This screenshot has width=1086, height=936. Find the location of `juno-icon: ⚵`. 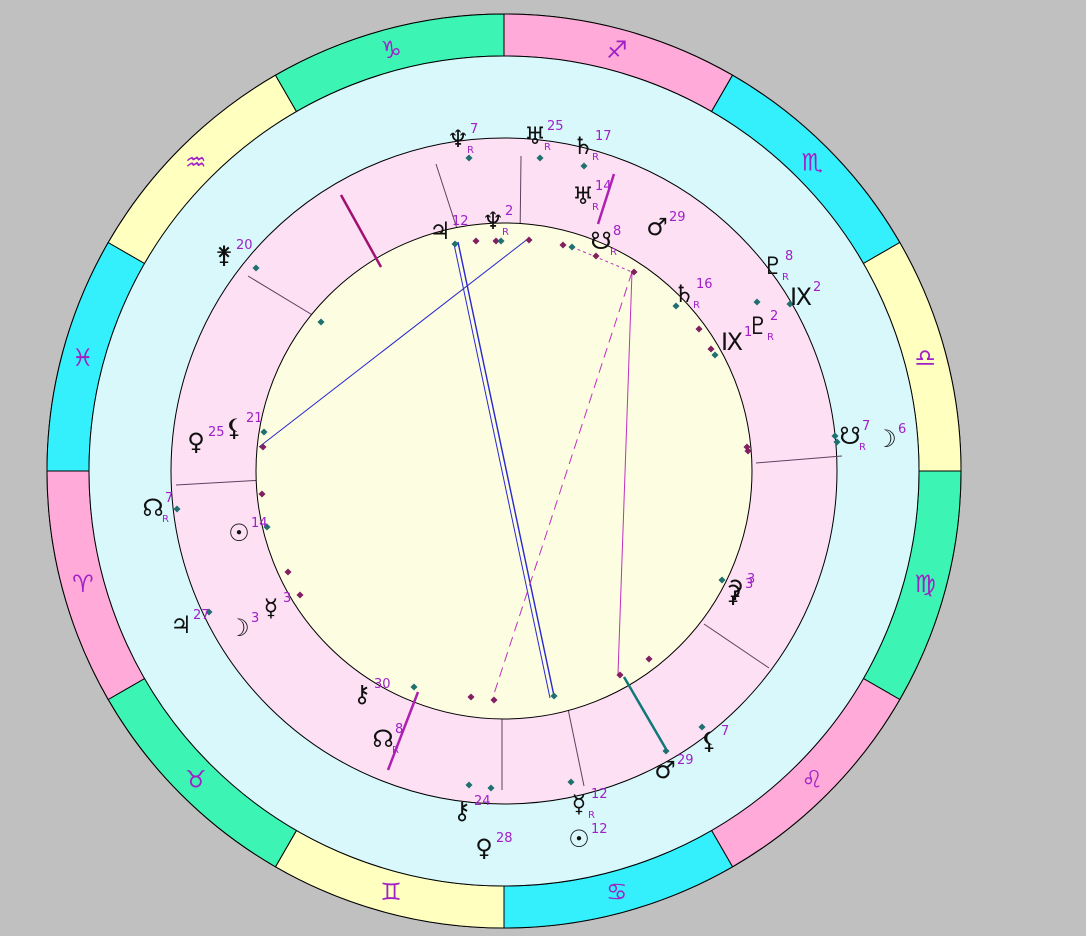

juno-icon: ⚵ is located at coordinates (224, 255).